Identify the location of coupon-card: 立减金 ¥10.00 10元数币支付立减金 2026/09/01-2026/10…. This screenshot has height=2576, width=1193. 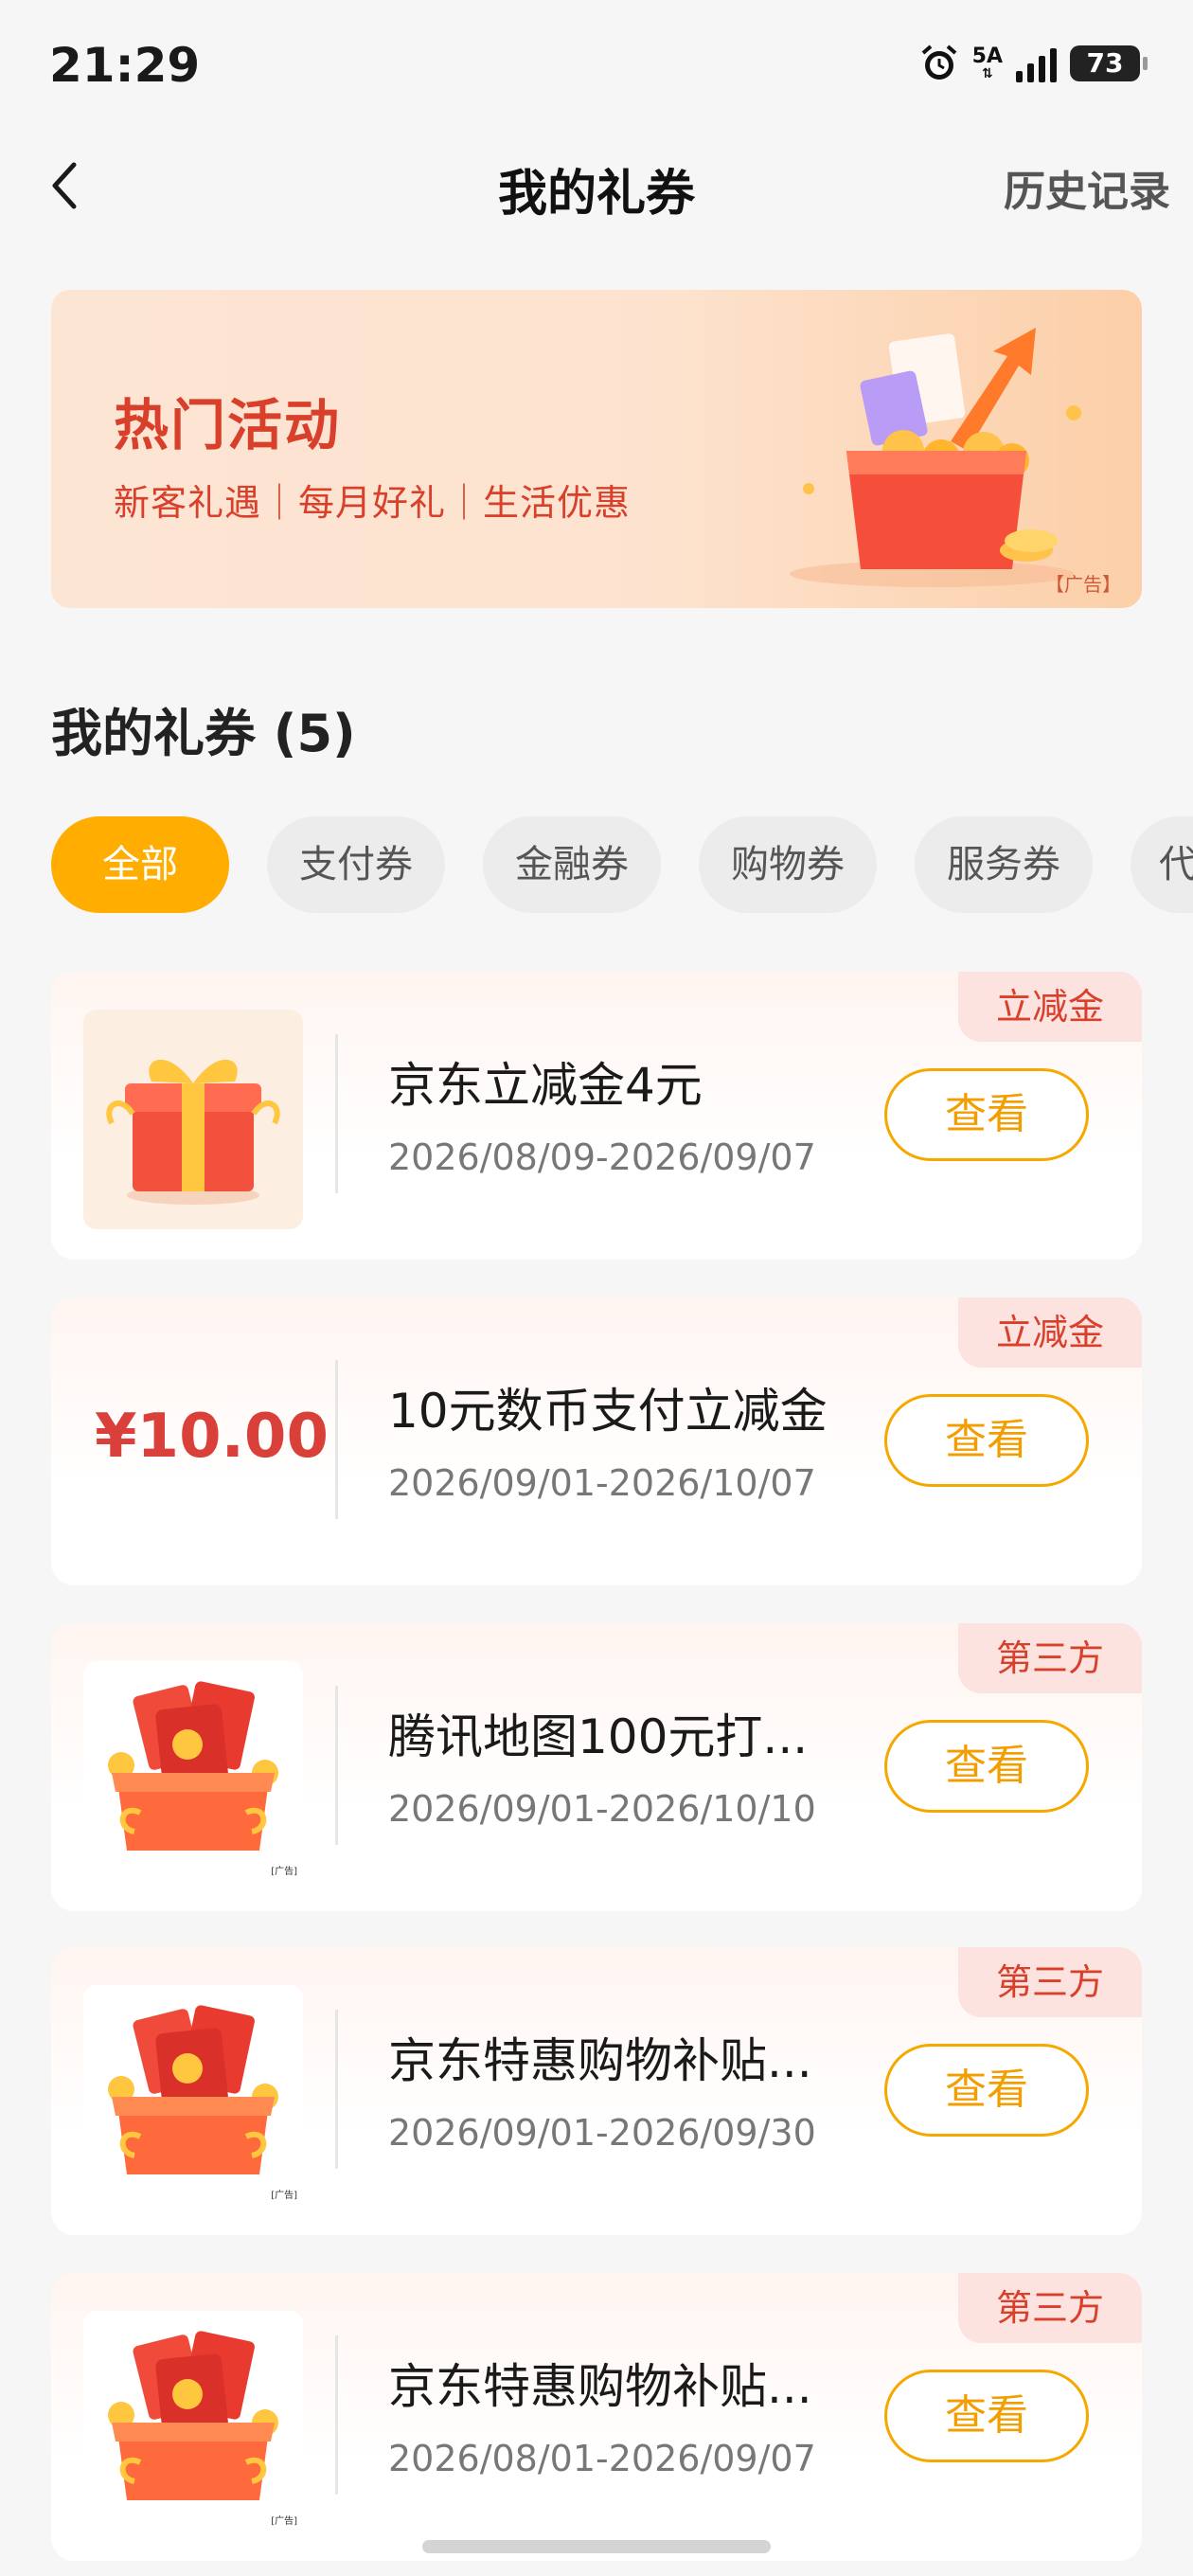
(596, 1441).